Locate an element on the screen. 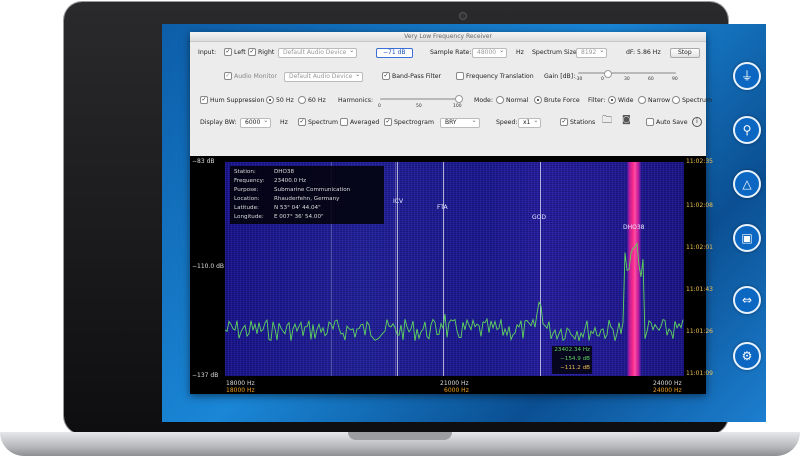 The height and width of the screenshot is (460, 800). gain-tick: 60 is located at coordinates (651, 79).